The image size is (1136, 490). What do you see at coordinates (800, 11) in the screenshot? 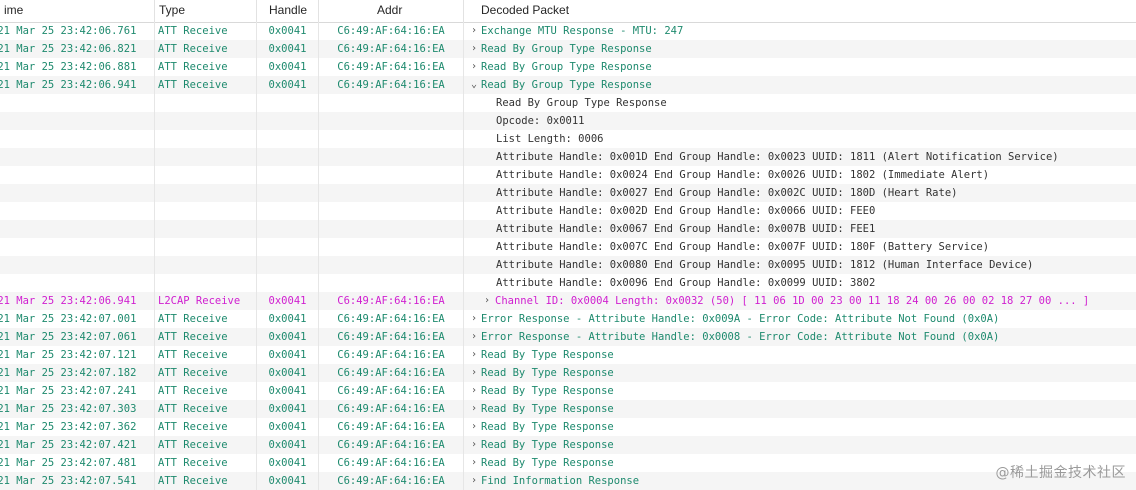
I see `column-header-decoded-packet: Decoded Packet` at bounding box center [800, 11].